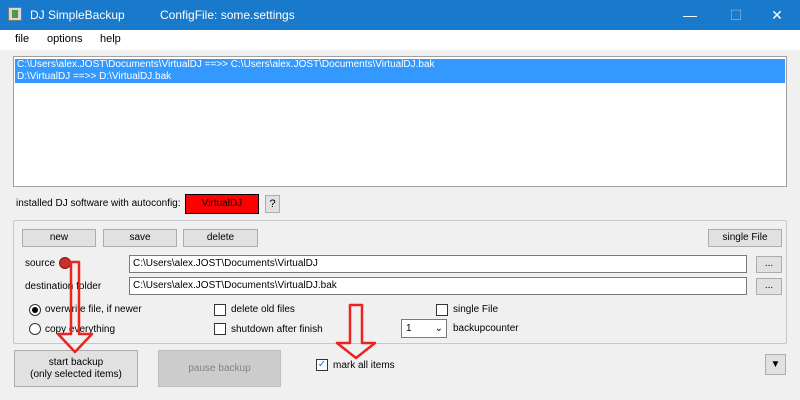 The image size is (800, 400). Describe the element at coordinates (35, 310) in the screenshot. I see `overwrite-radio` at that location.